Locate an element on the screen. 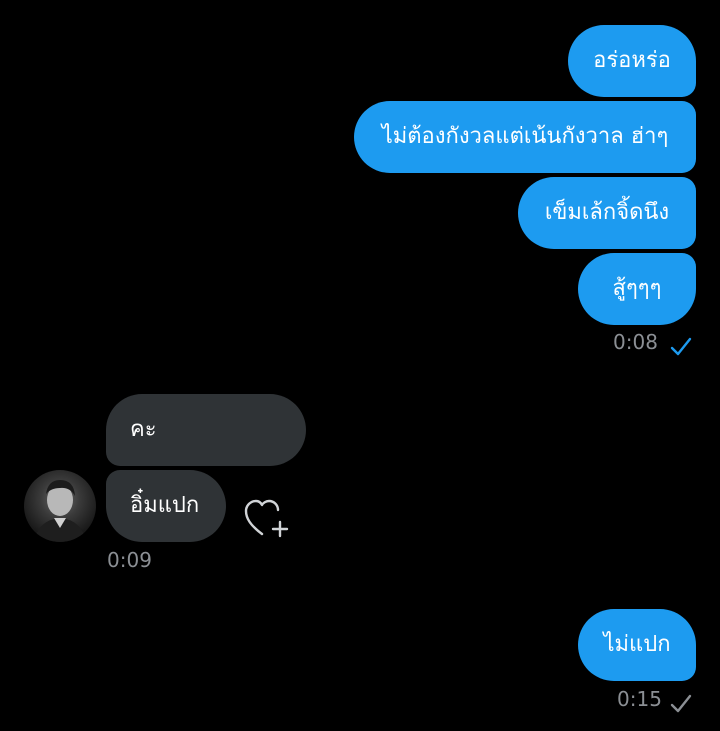 The image size is (720, 731). message-text: คะ is located at coordinates (143, 429).